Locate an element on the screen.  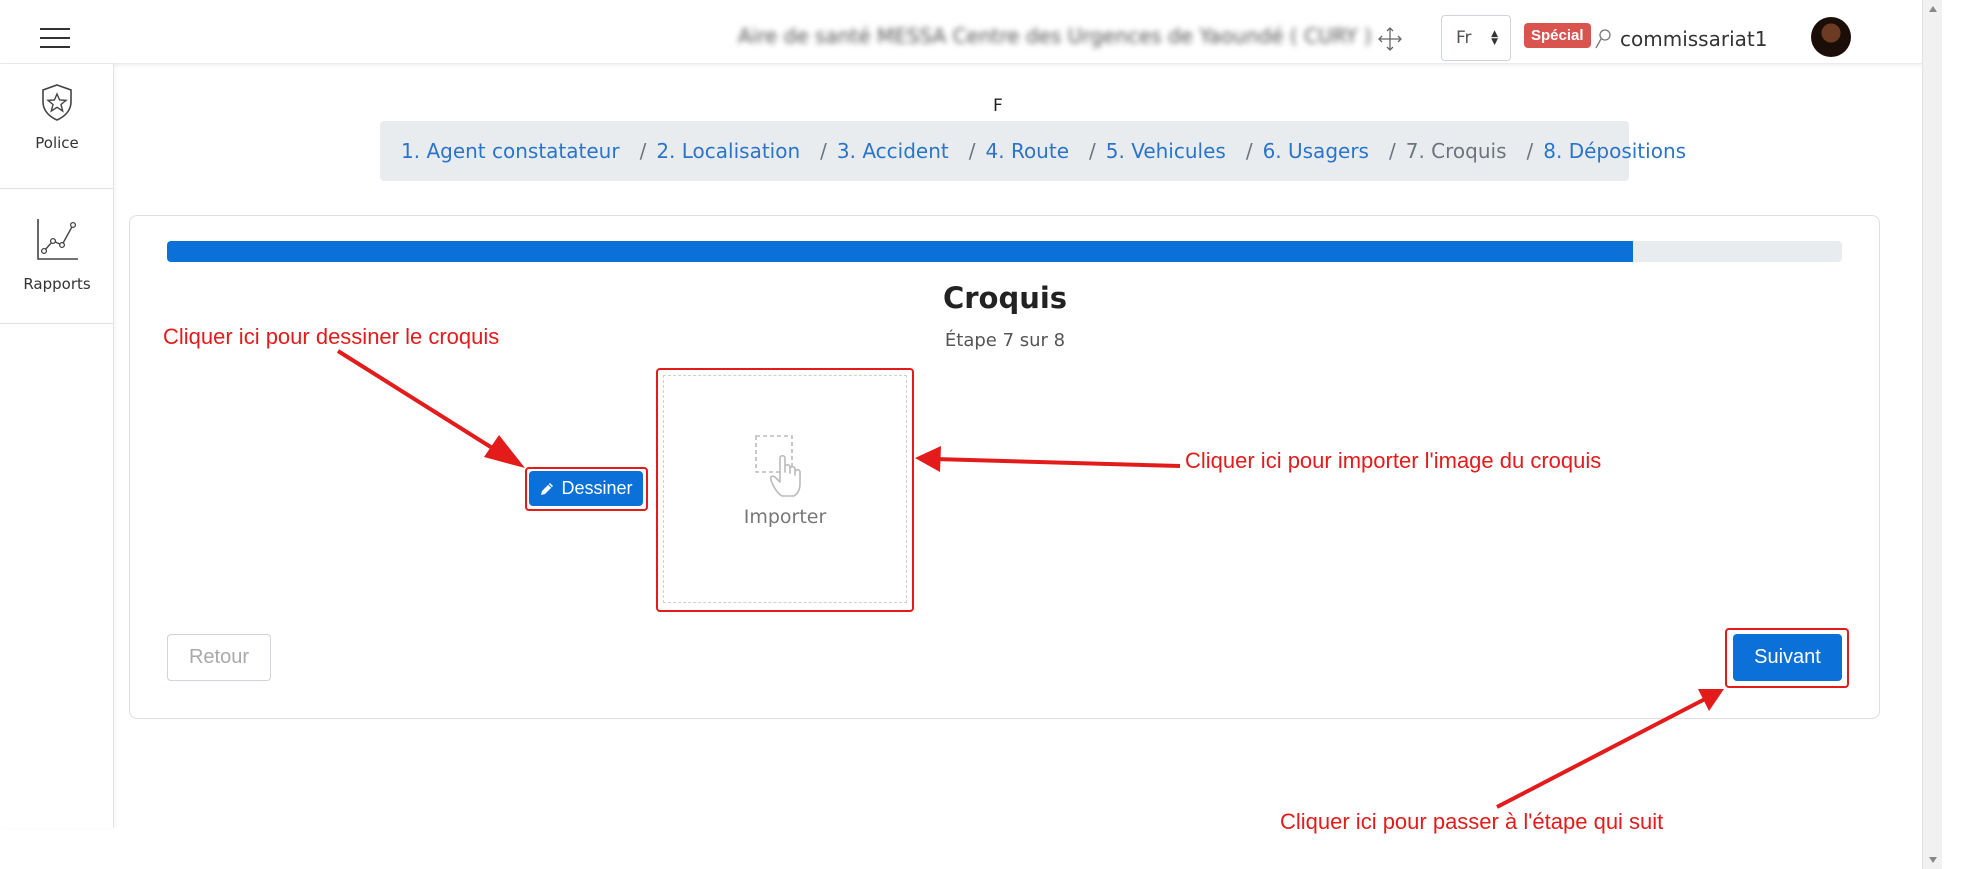
progress-bar-fill is located at coordinates (900, 251).